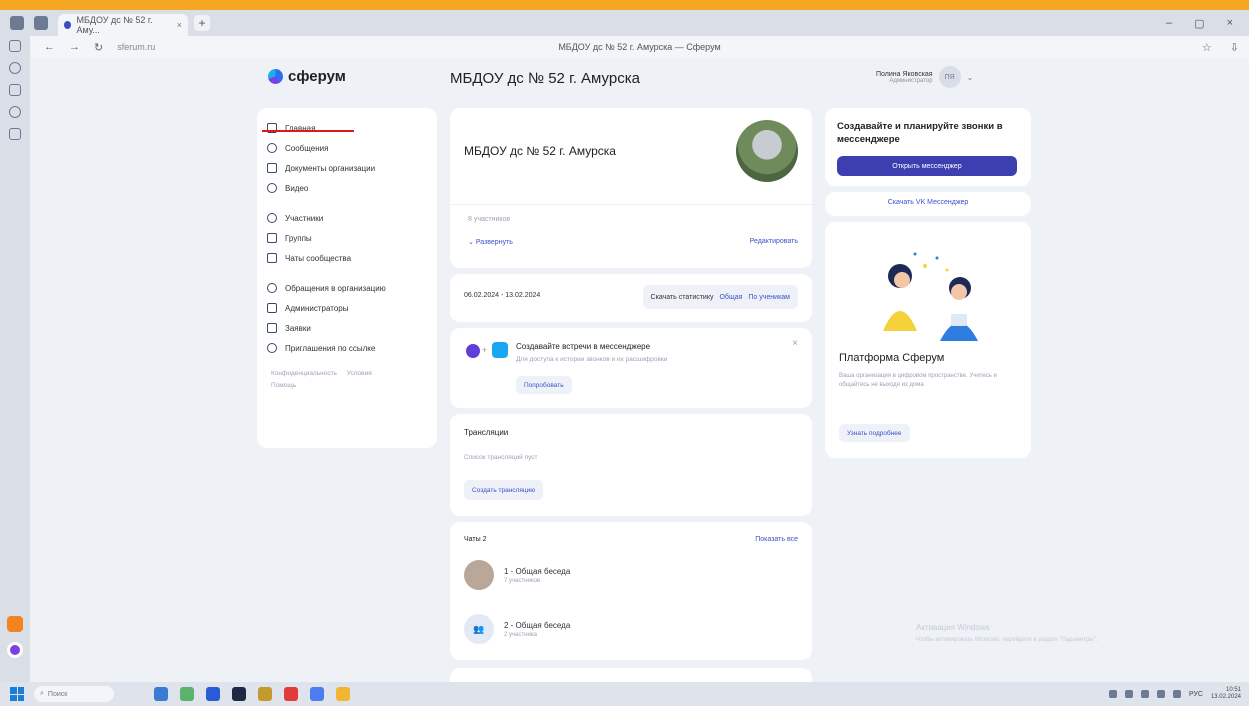 This screenshot has width=1249, height=706. I want to click on collections-icon, so click(15, 90).